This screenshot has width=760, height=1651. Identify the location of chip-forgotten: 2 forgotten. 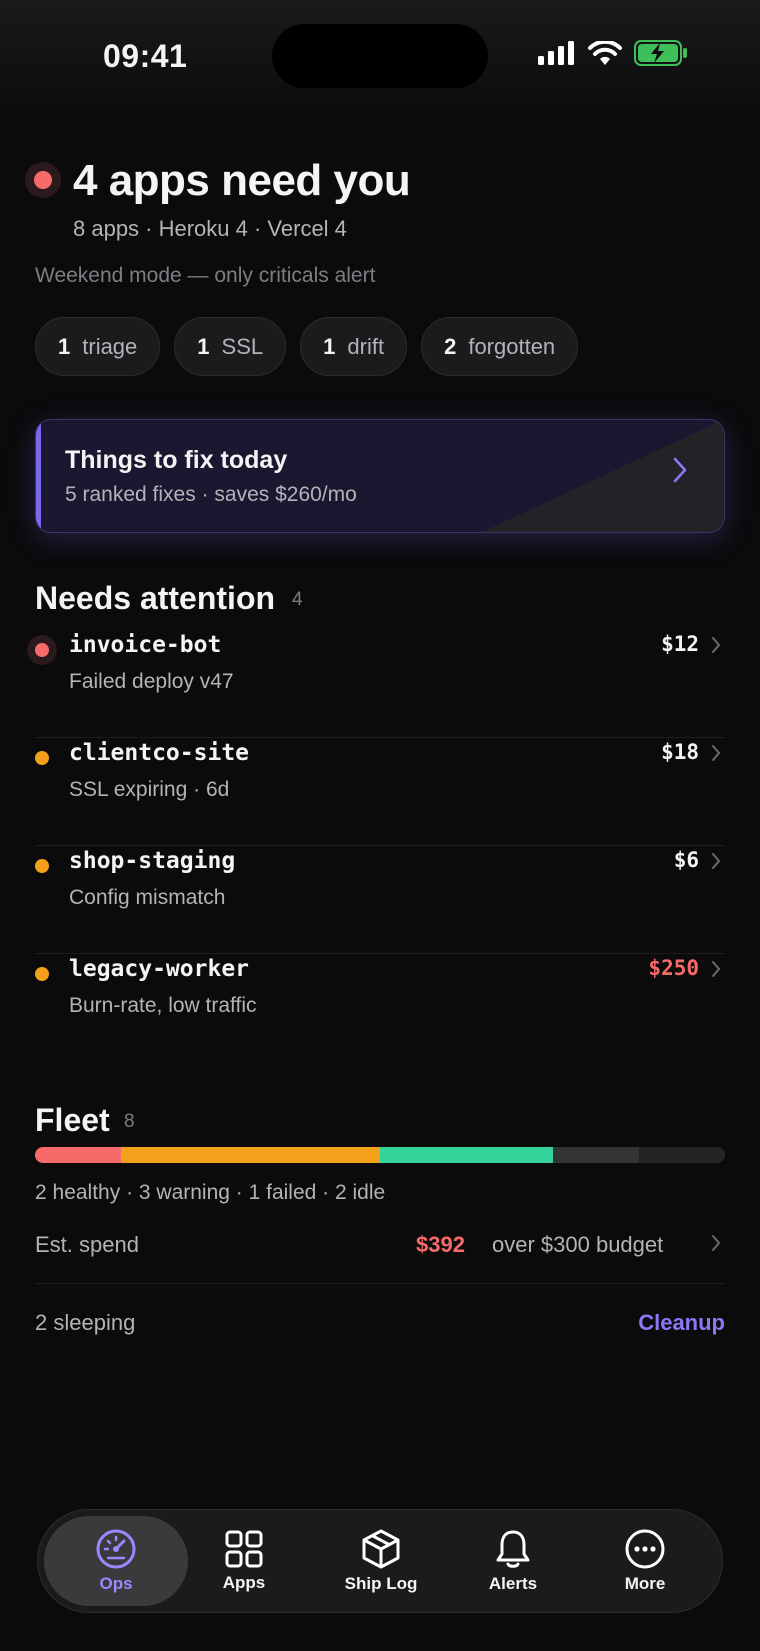
(500, 346).